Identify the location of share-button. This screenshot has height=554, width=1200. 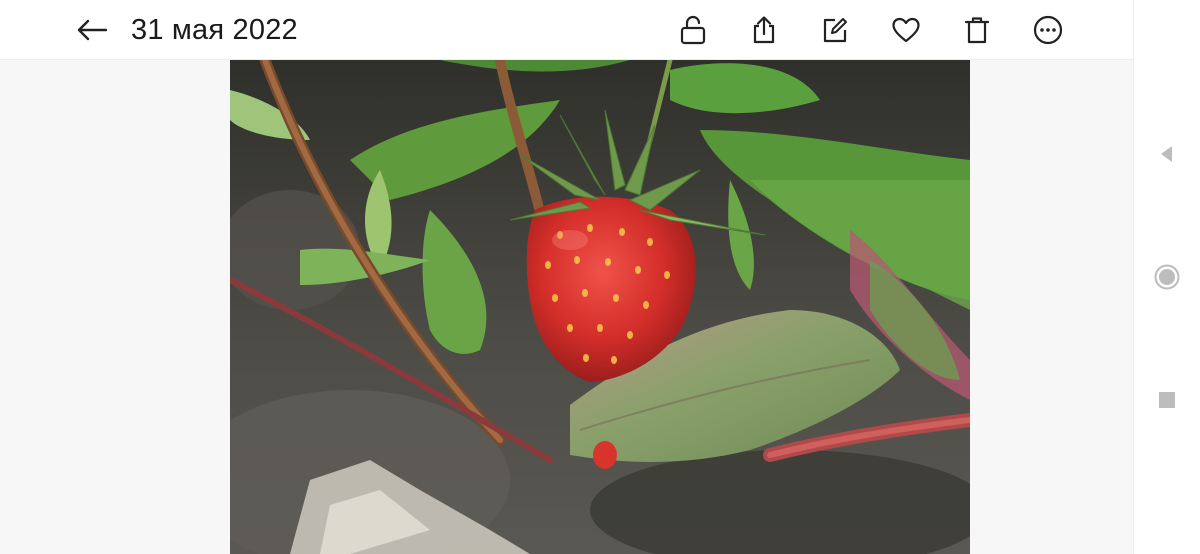
(764, 30).